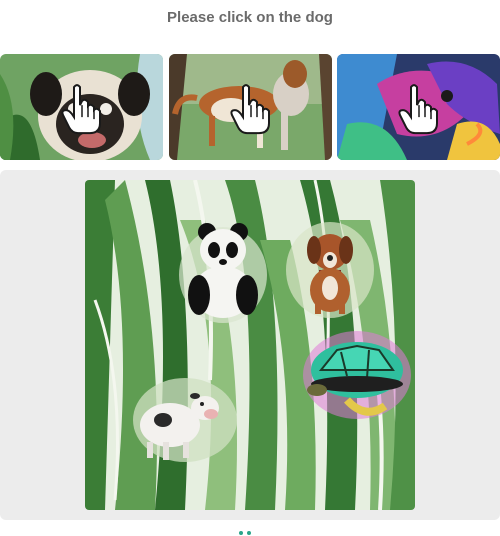 This screenshot has height=536, width=500. I want to click on thumbnail-pug-dog, so click(81, 107).